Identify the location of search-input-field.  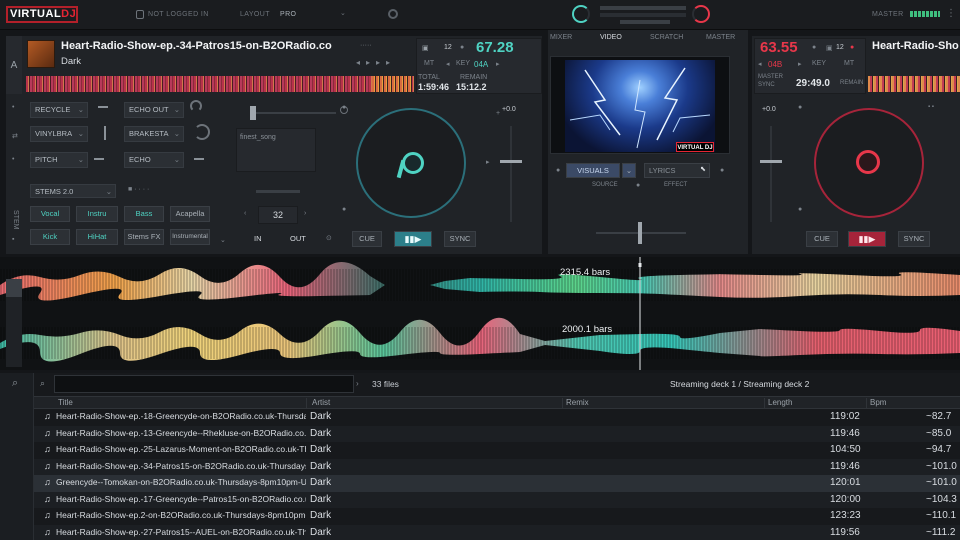
(204, 384).